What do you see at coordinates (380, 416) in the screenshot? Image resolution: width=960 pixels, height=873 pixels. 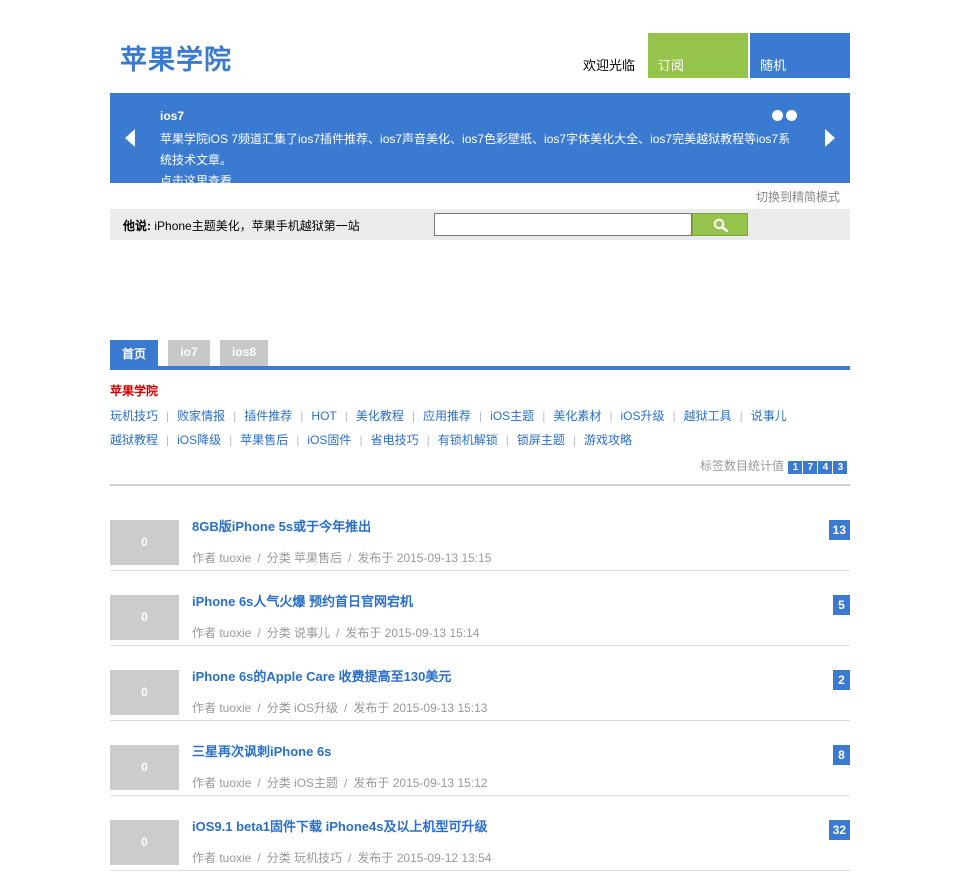 I see `category-tag-link: 美化教程` at bounding box center [380, 416].